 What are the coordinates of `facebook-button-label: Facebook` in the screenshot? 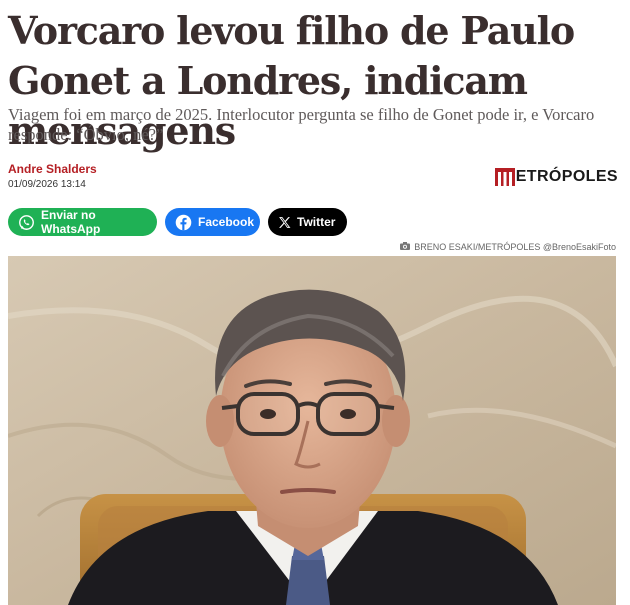 It's located at (226, 222).